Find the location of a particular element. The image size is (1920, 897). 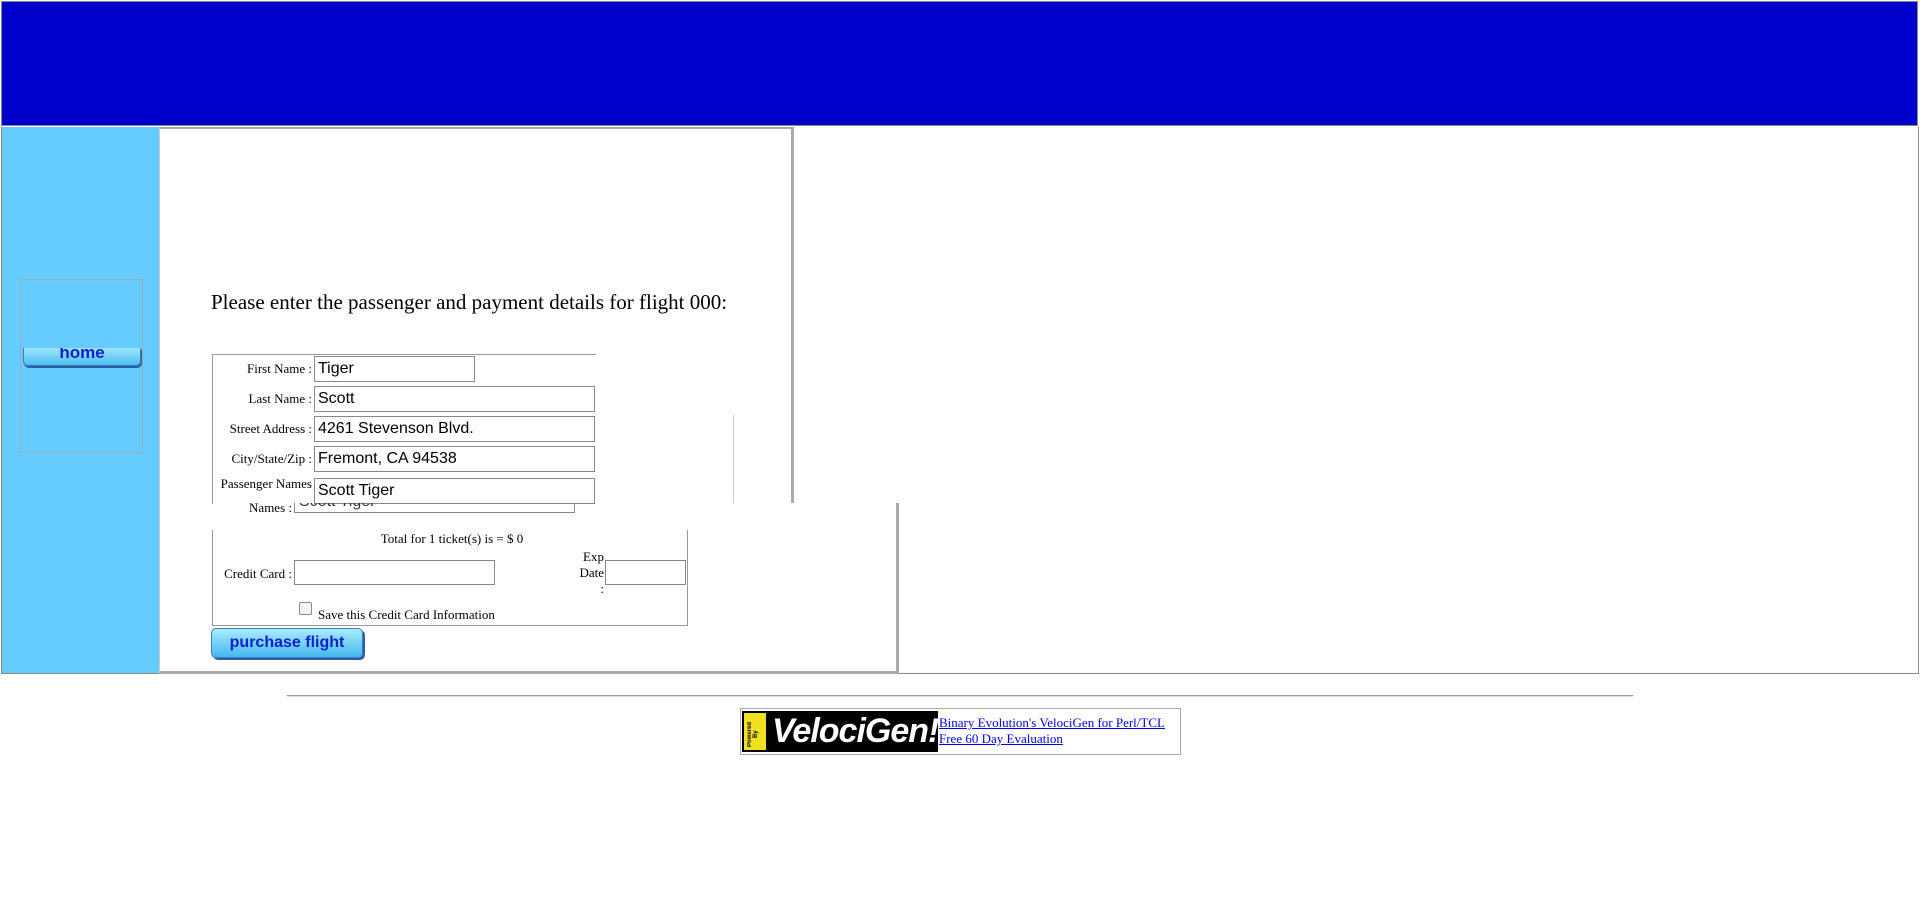

home-button: home is located at coordinates (82, 357).